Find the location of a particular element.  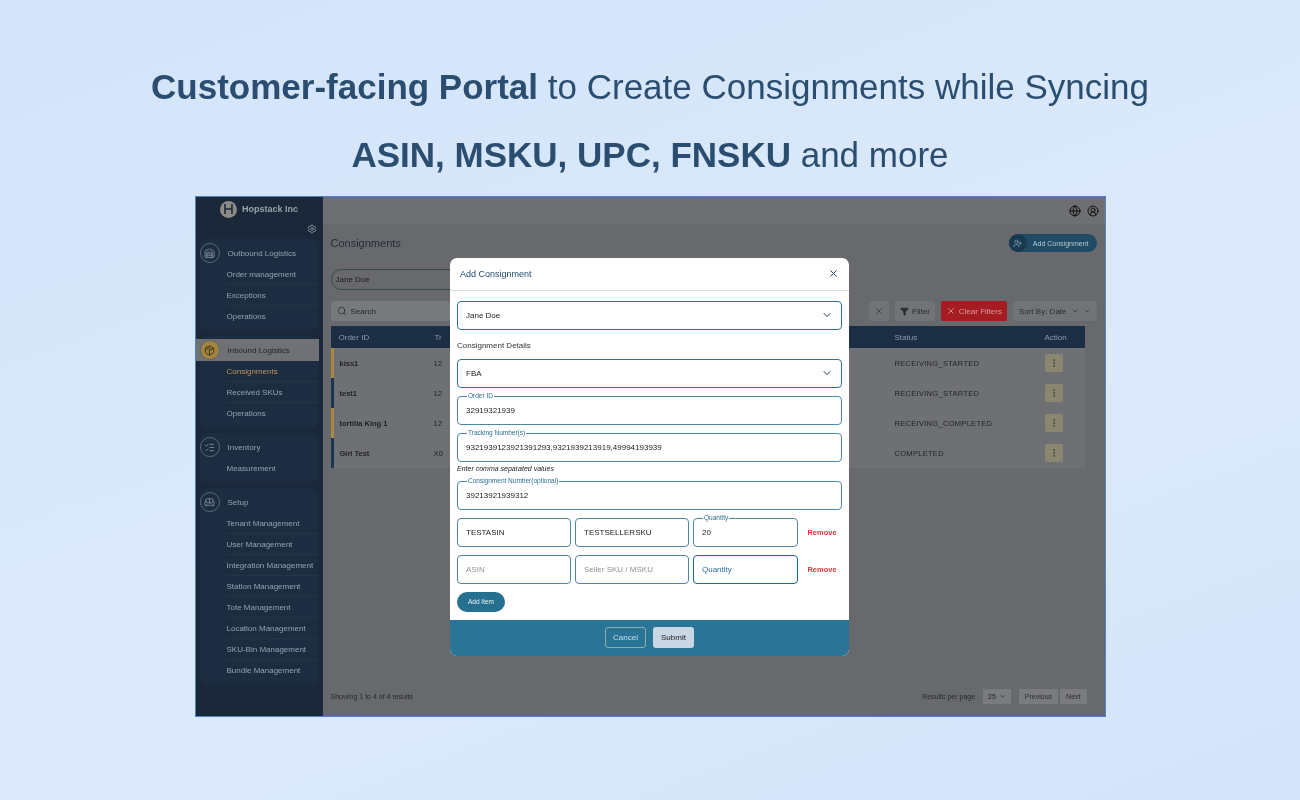

user-plus-icon is located at coordinates (1018, 243).